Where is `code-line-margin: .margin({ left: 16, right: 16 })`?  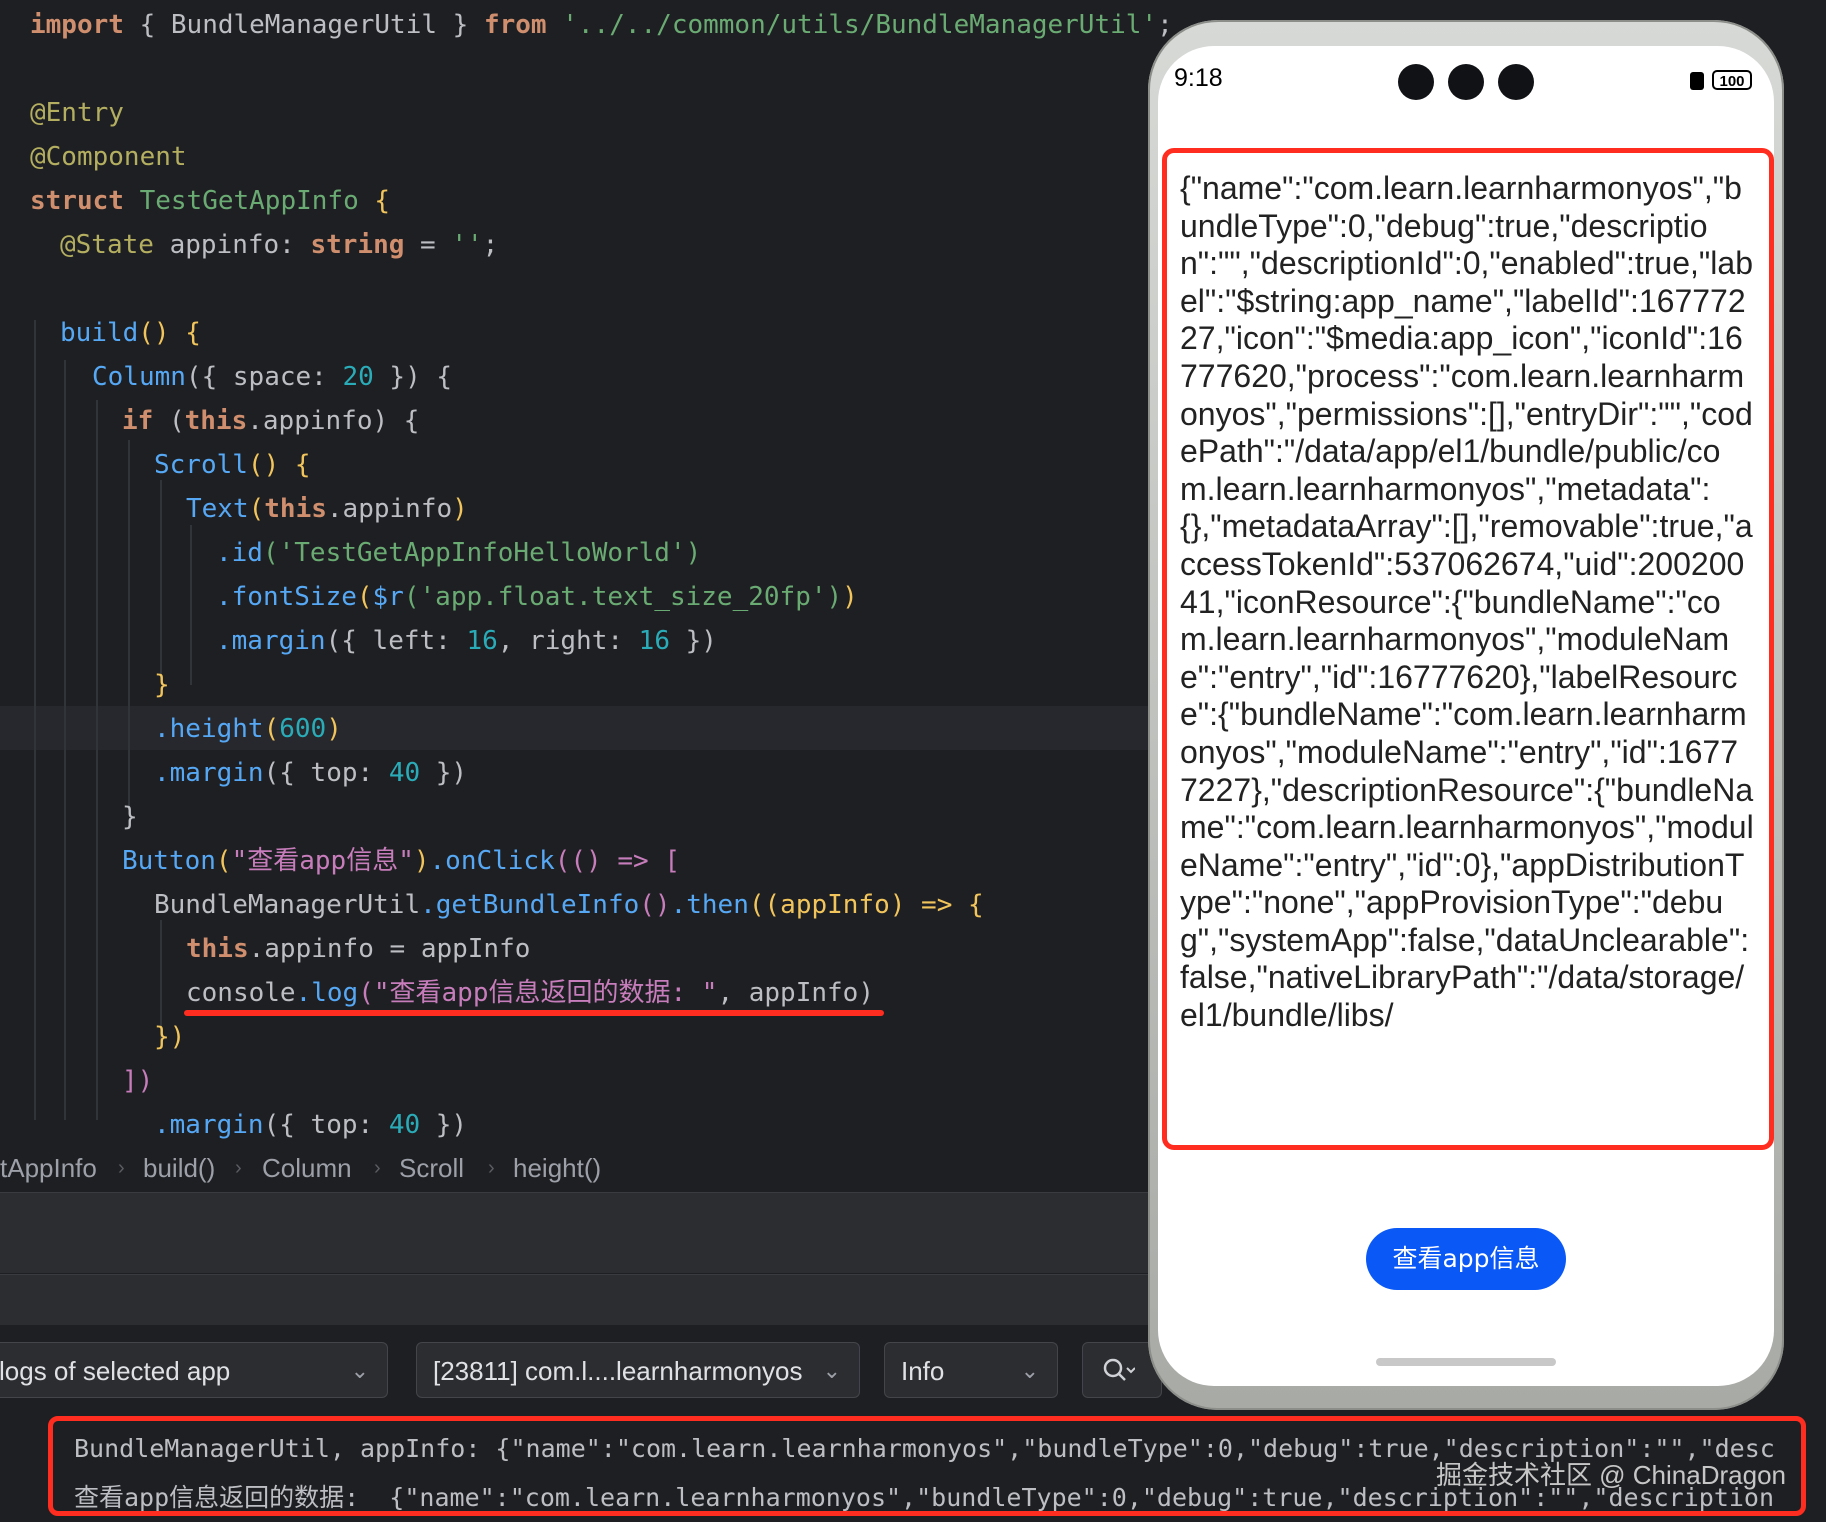 code-line-margin: .margin({ left: 16, right: 16 }) is located at coordinates (466, 641).